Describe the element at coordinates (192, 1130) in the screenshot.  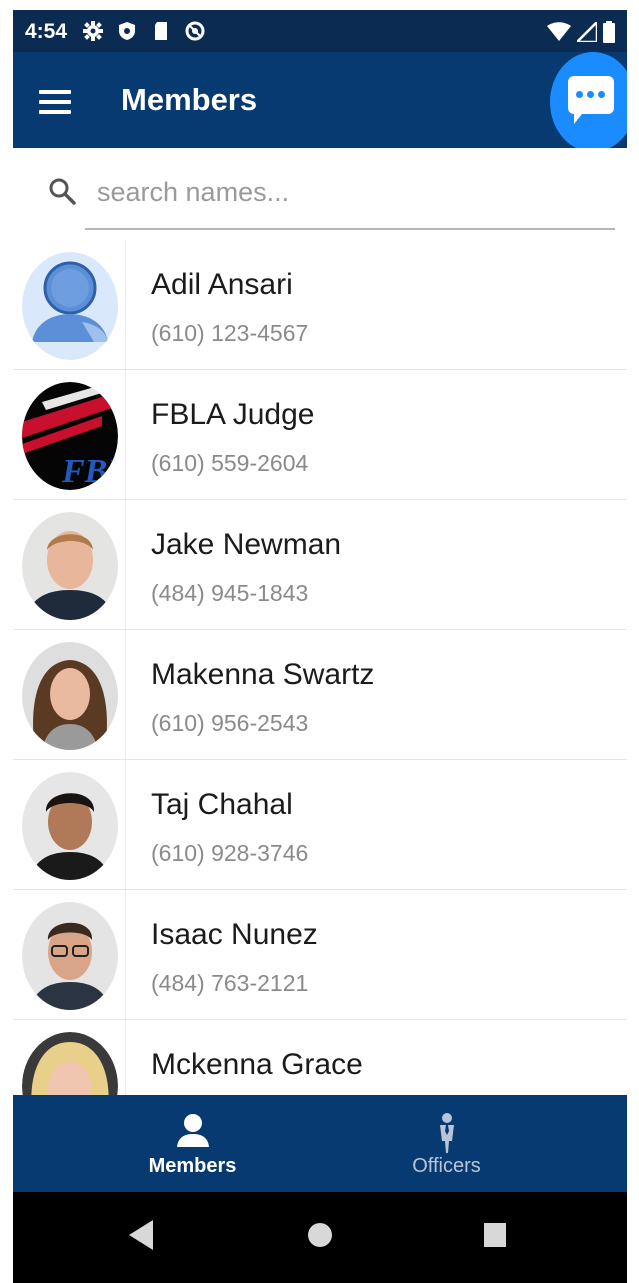
I see `person-icon` at that location.